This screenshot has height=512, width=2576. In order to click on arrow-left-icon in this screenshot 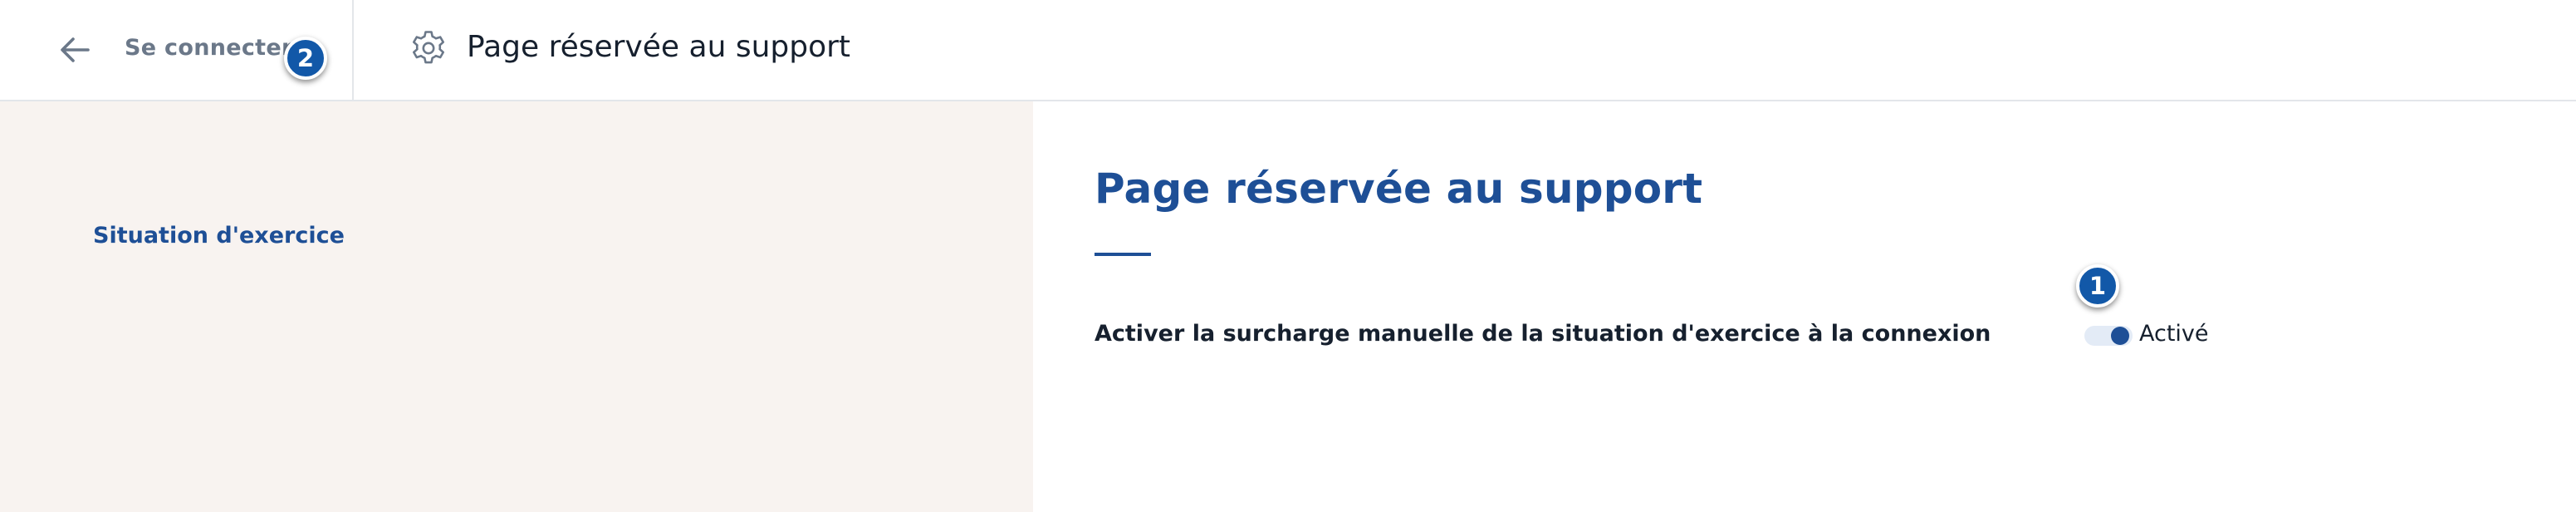, I will do `click(76, 49)`.